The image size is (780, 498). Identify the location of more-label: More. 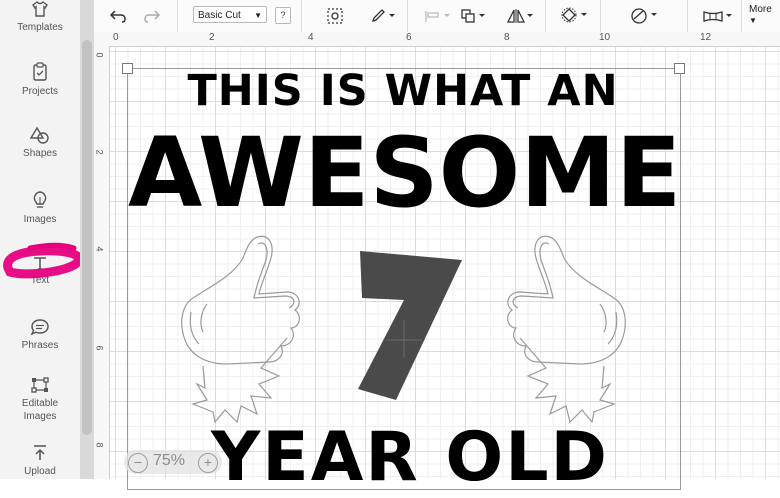
(760, 9).